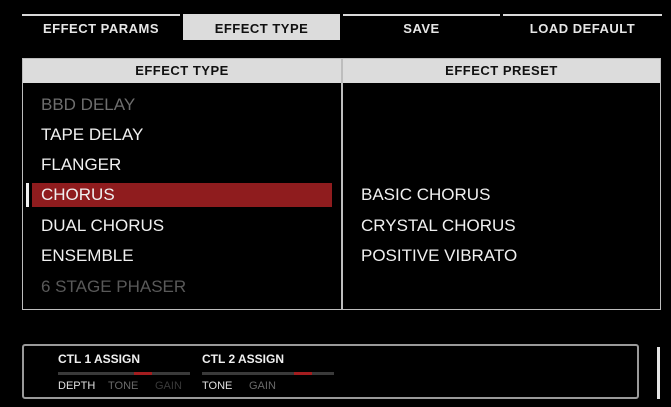 The width and height of the screenshot is (671, 407). Describe the element at coordinates (168, 386) in the screenshot. I see `ctl1-option-gain: GAIN` at that location.